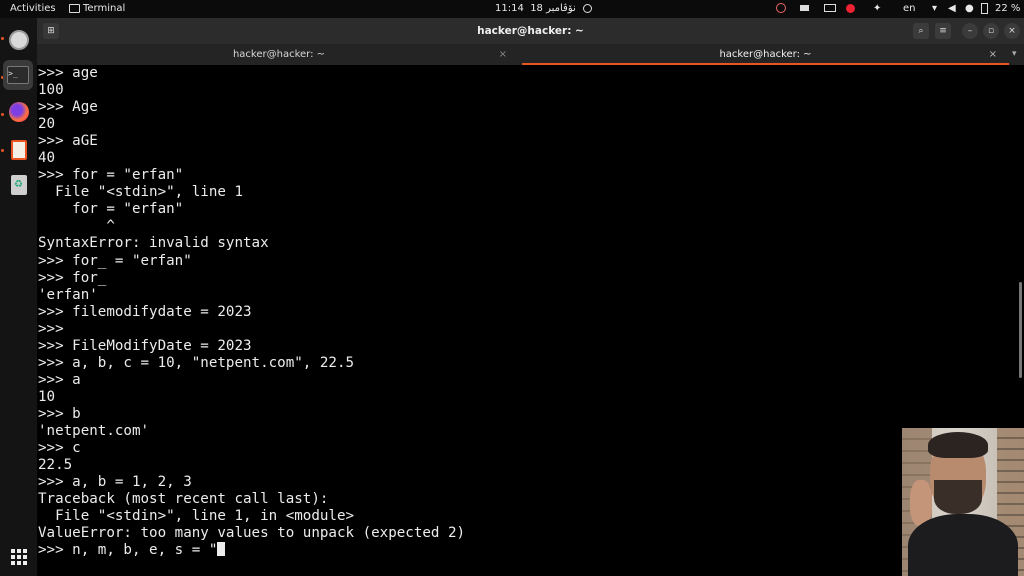  I want to click on terminal-line: File "<stdin>", line 1, so click(140, 192).